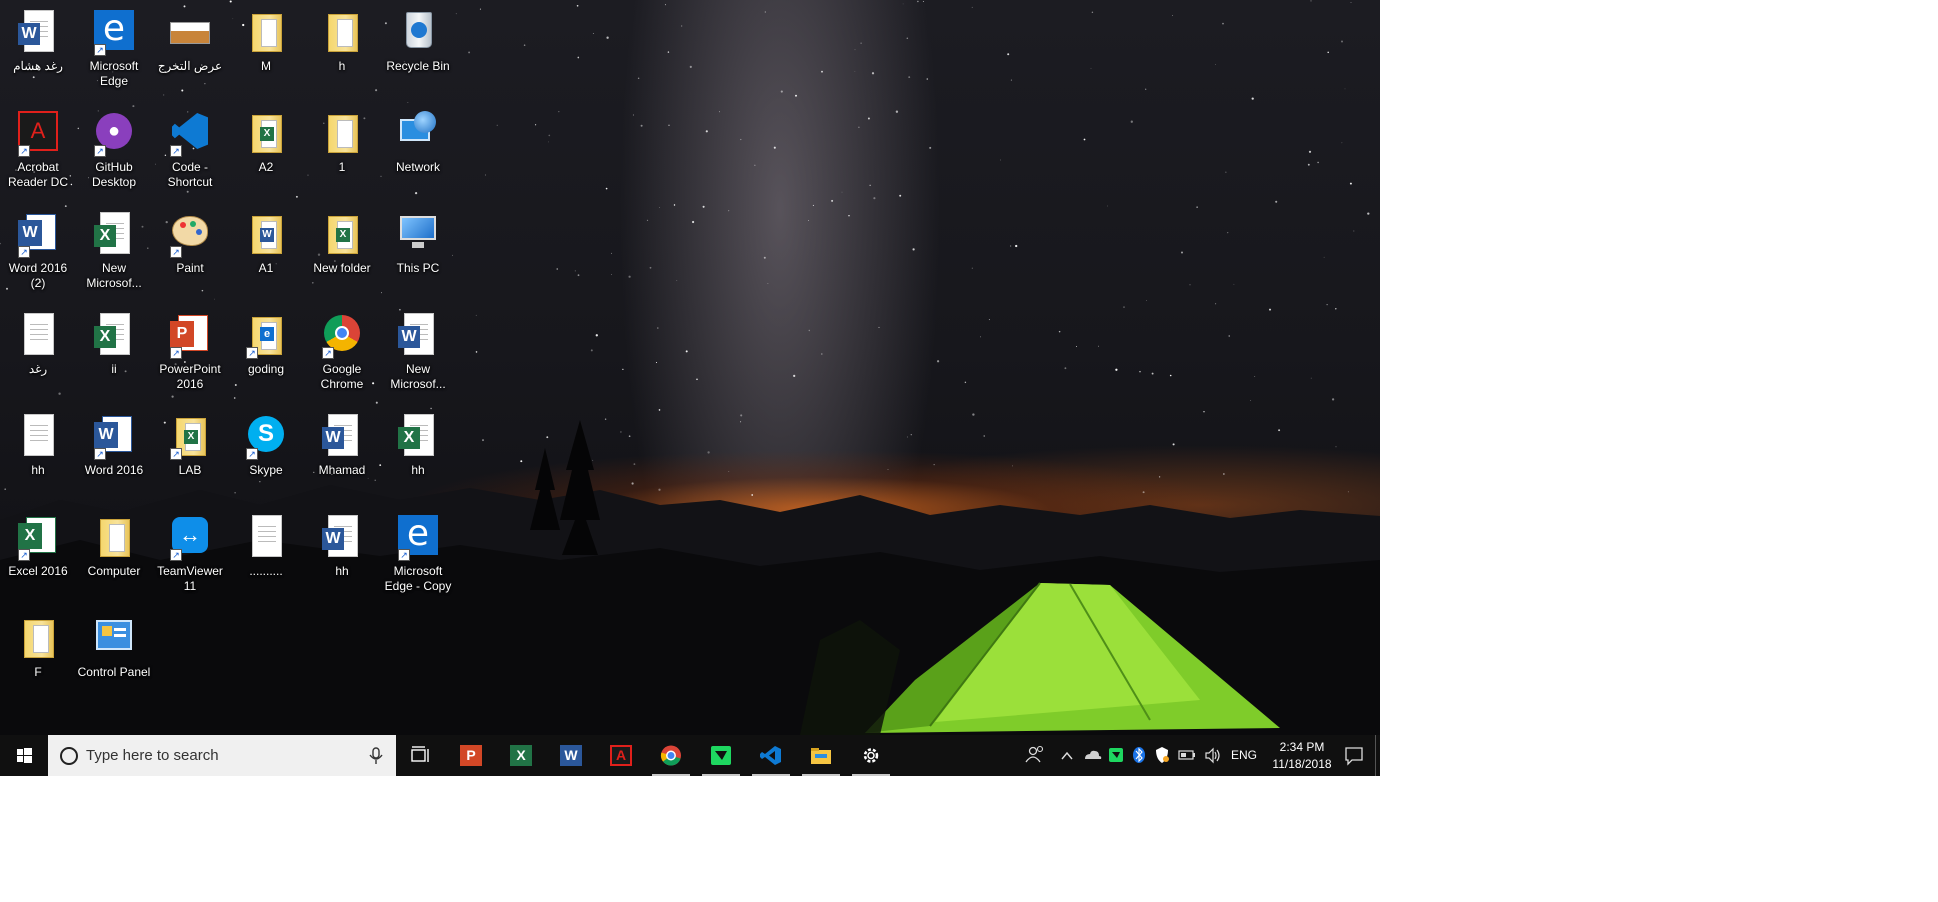 The image size is (1938, 902). Describe the element at coordinates (190, 578) in the screenshot. I see `desktop-icon-label: TeamViewer 11` at that location.